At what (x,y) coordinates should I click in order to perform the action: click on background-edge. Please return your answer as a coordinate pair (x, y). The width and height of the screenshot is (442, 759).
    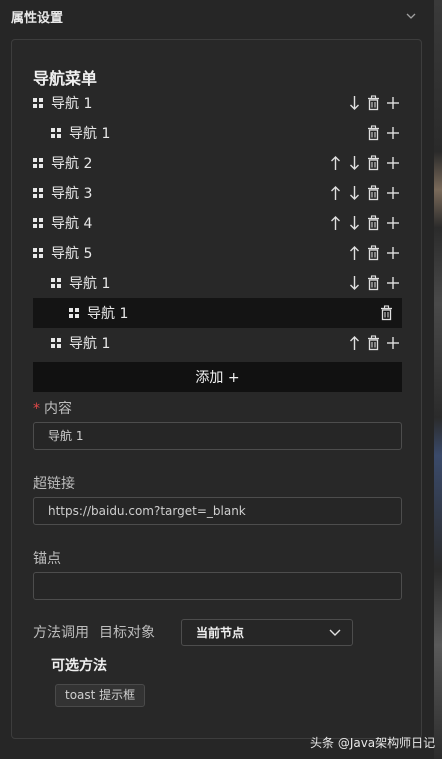
    Looking at the image, I should click on (438, 379).